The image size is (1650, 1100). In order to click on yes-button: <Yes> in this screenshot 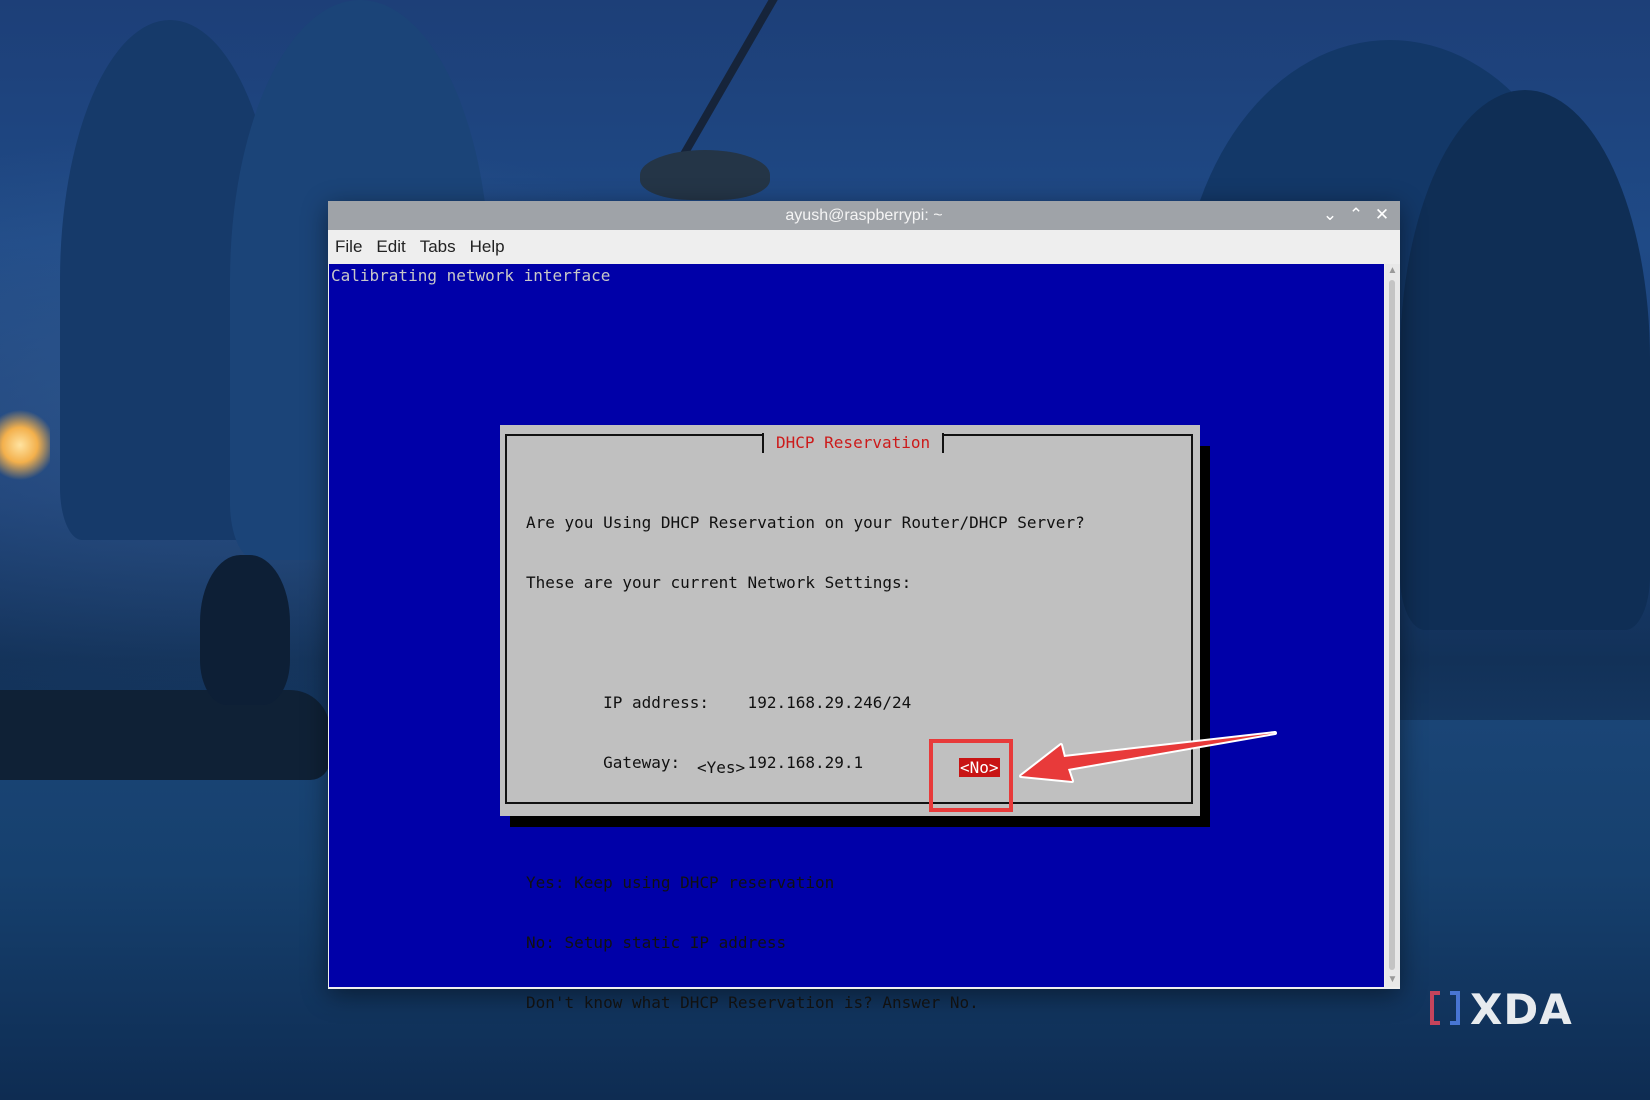, I will do `click(721, 767)`.